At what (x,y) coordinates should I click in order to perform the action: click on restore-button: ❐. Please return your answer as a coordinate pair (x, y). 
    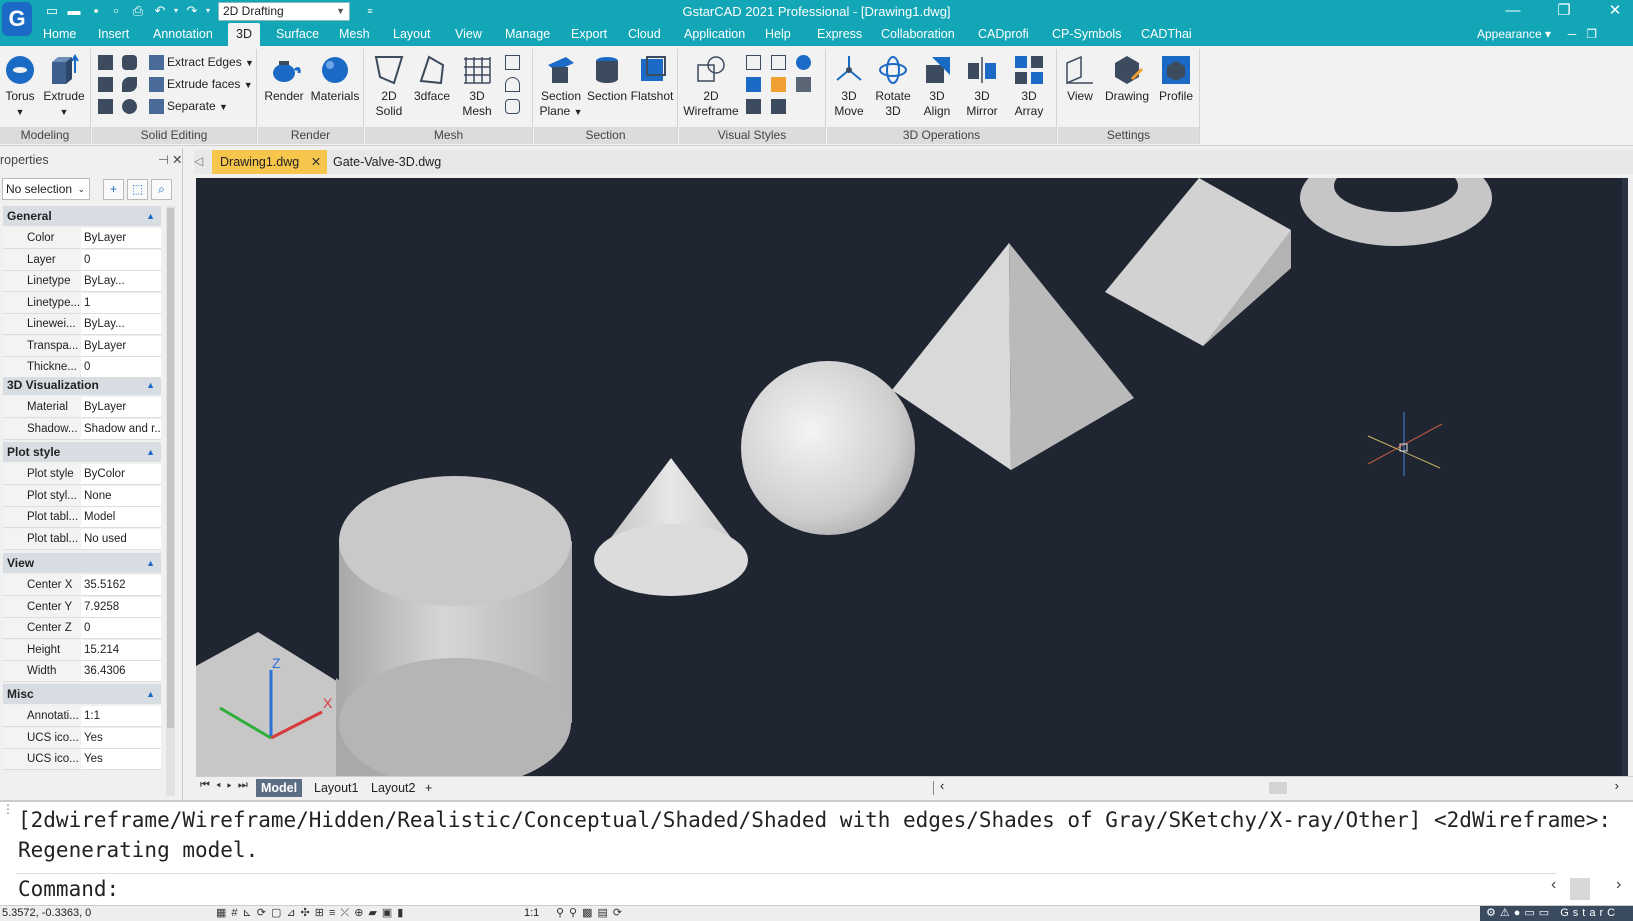
    Looking at the image, I should click on (1564, 11).